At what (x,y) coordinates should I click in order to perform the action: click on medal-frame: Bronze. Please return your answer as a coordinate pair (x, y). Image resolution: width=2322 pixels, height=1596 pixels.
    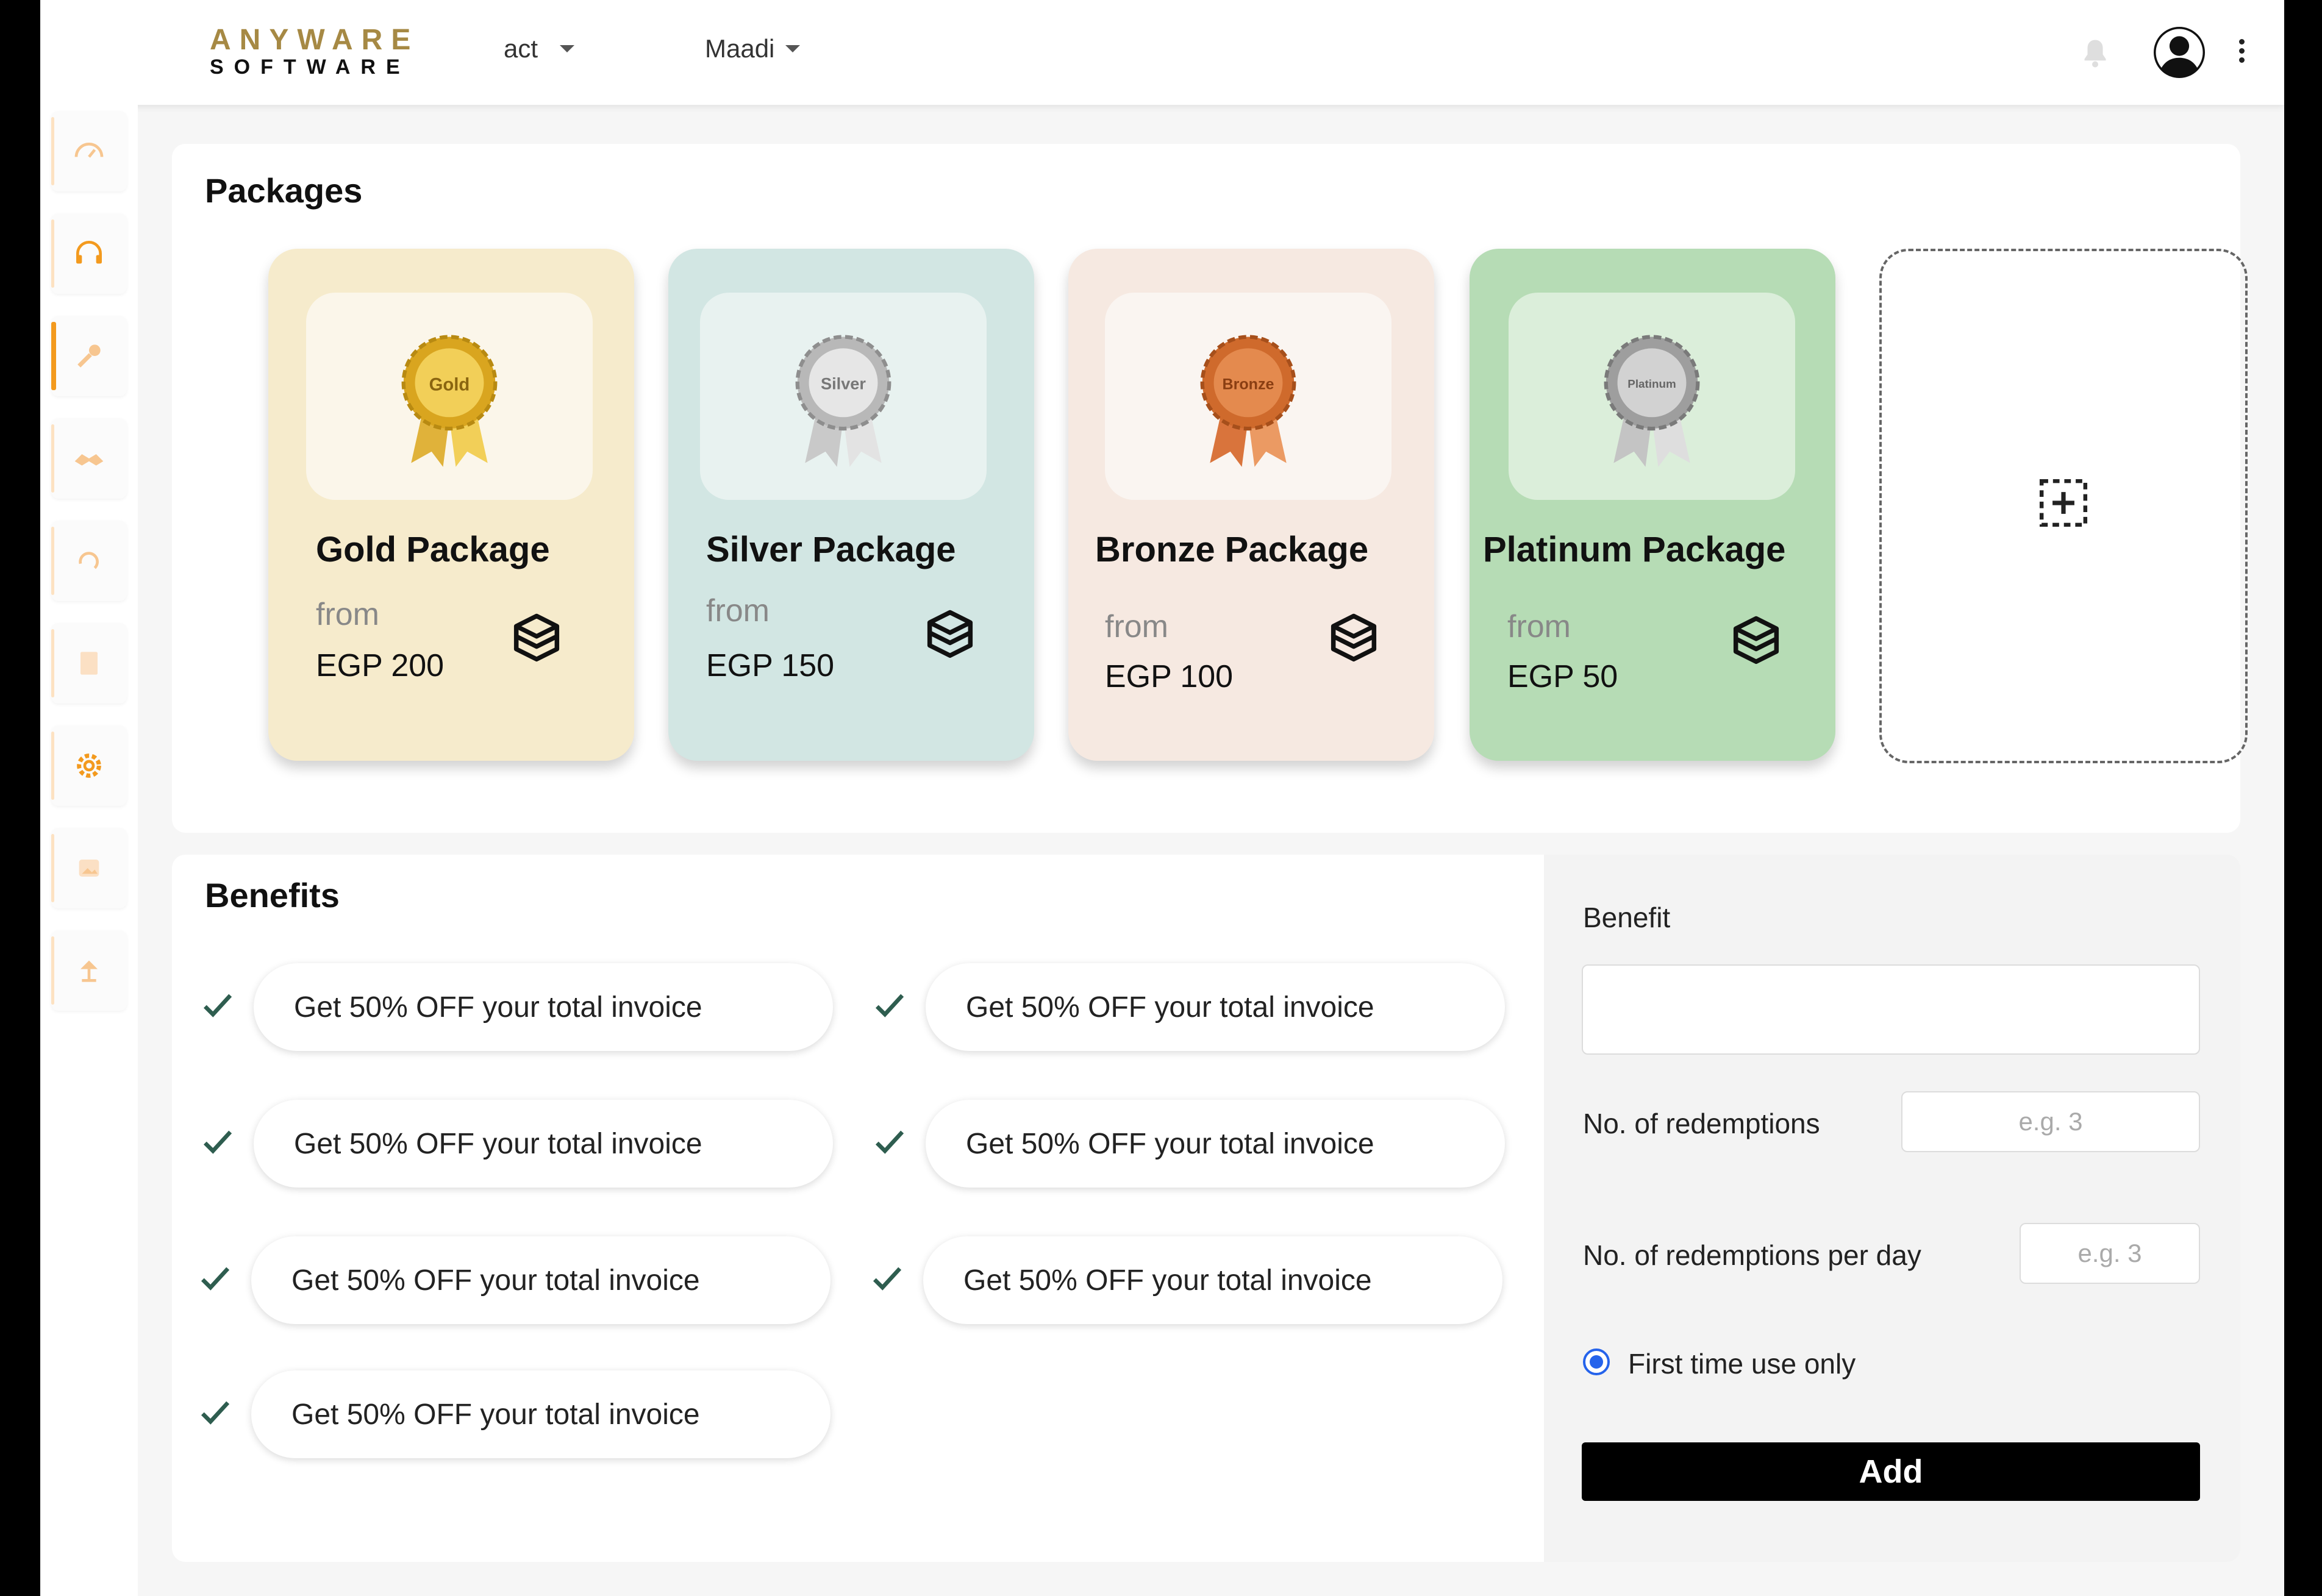
    Looking at the image, I should click on (1248, 396).